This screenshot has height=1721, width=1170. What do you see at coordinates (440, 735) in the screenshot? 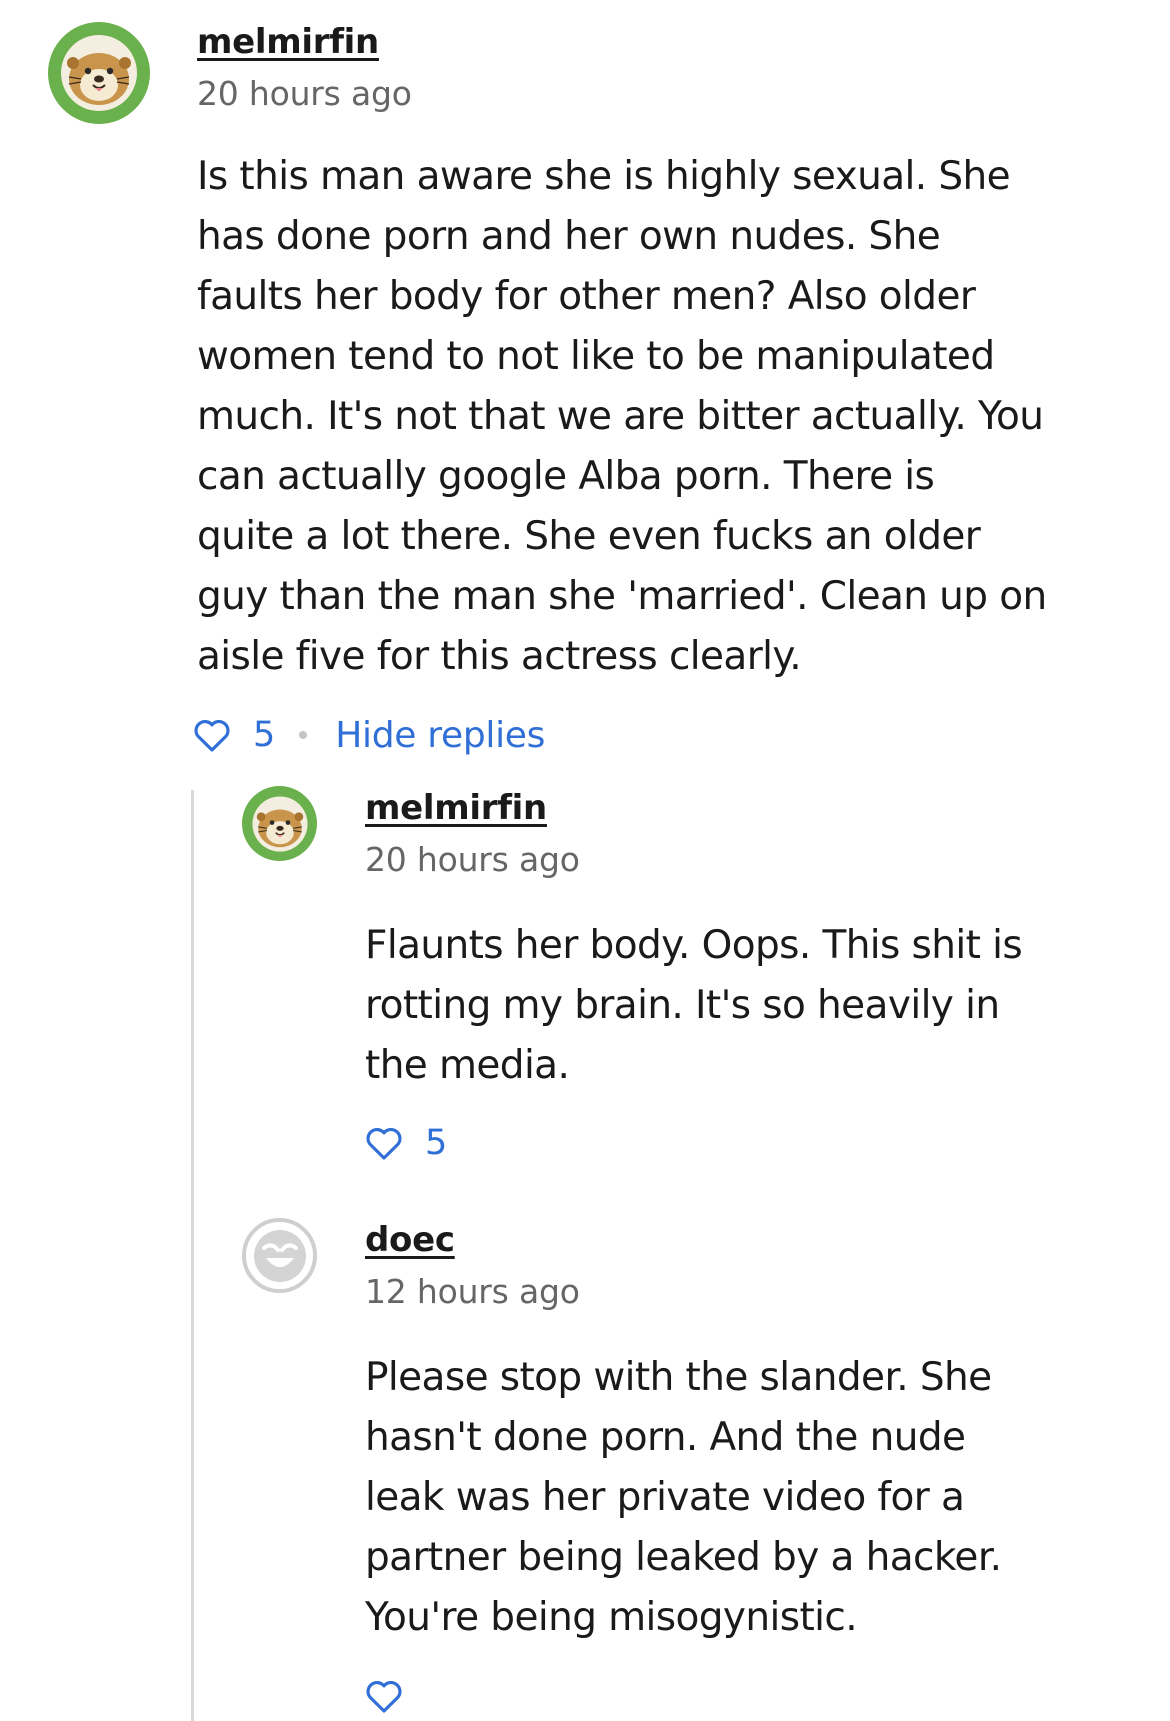
I see `hide-replies-link: Hide replies` at bounding box center [440, 735].